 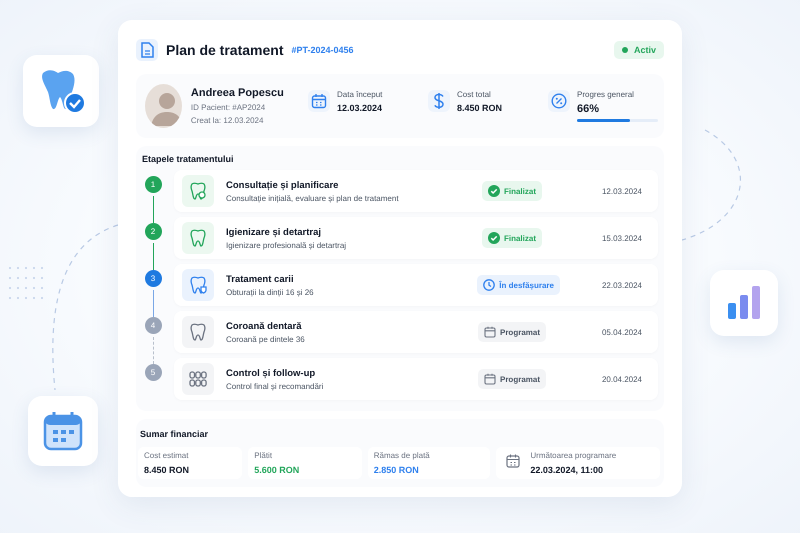 What do you see at coordinates (474, 94) in the screenshot?
I see `stat-label: Cost total` at bounding box center [474, 94].